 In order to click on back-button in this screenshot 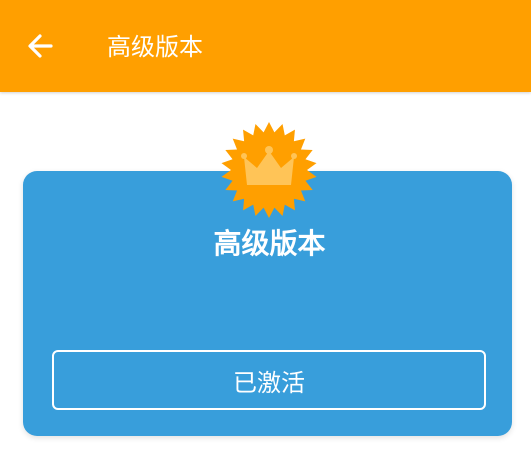, I will do `click(40, 46)`.